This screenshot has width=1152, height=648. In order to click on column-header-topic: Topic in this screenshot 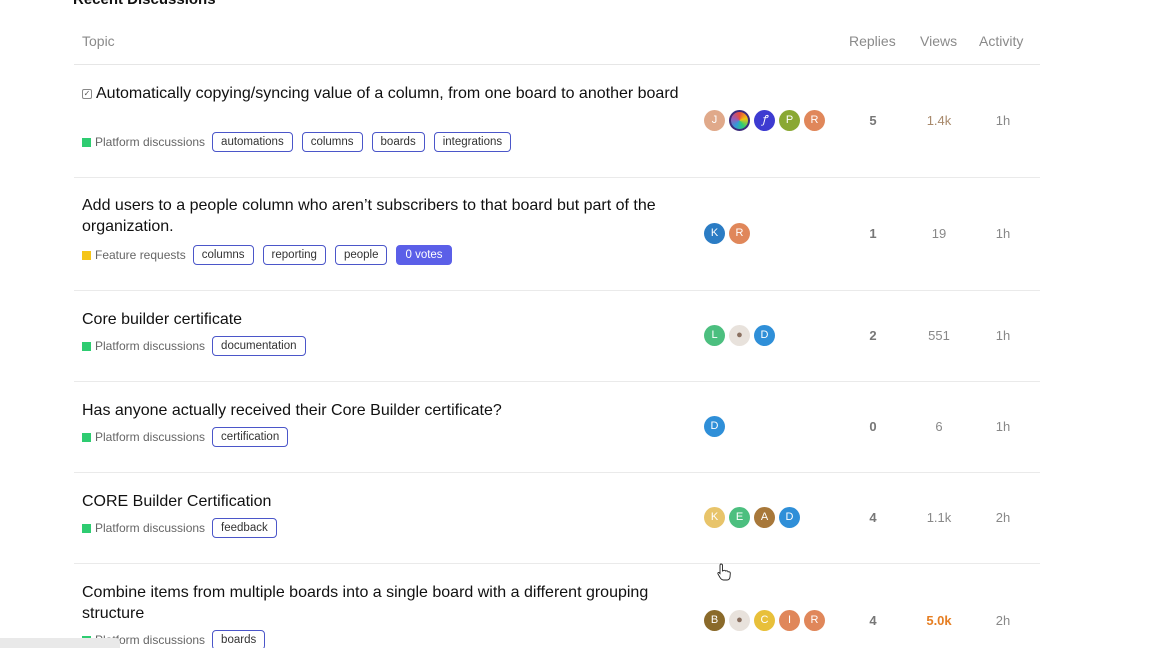, I will do `click(98, 41)`.